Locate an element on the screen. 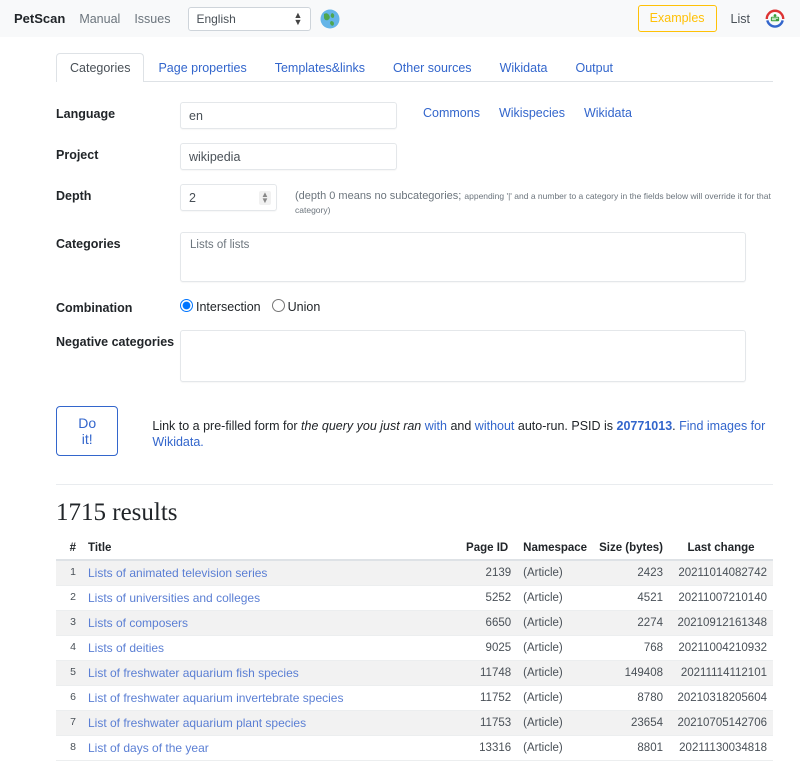 The height and width of the screenshot is (761, 800). tab-page-properties: Page properties is located at coordinates (202, 67).